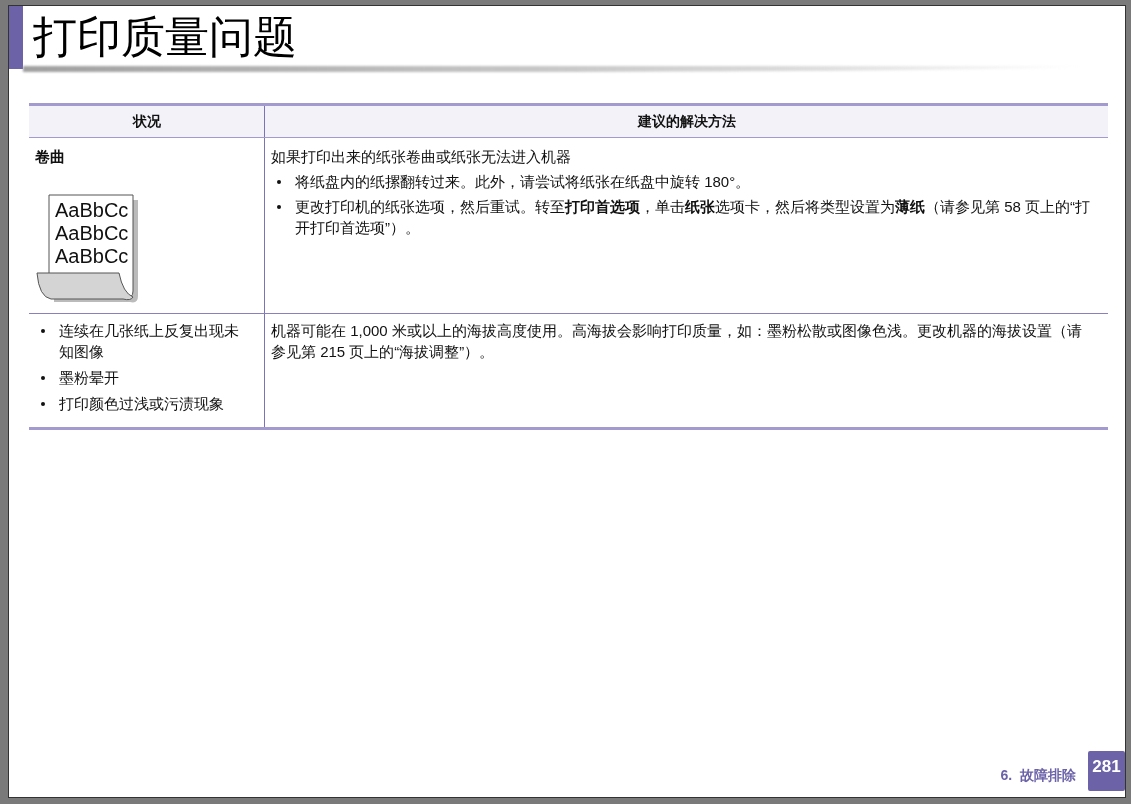  I want to click on list-text: 打印颜色过浅或污渍现象, so click(141, 404).